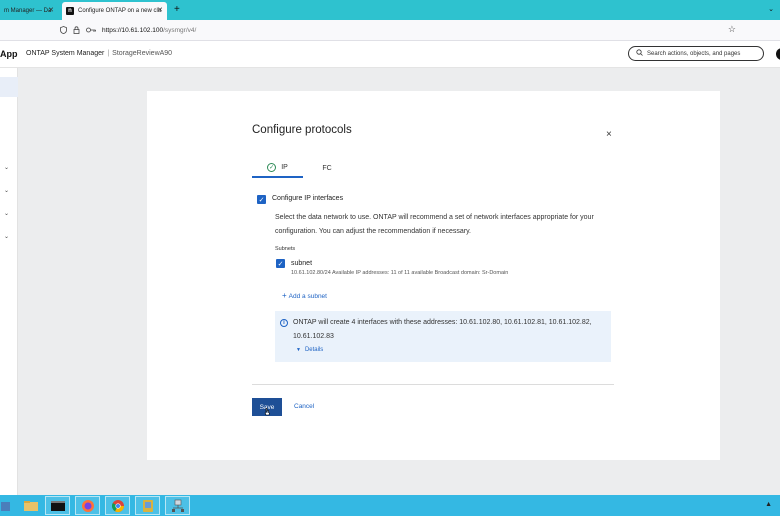 This screenshot has width=780, height=516. What do you see at coordinates (639, 53) in the screenshot?
I see `search-icon` at bounding box center [639, 53].